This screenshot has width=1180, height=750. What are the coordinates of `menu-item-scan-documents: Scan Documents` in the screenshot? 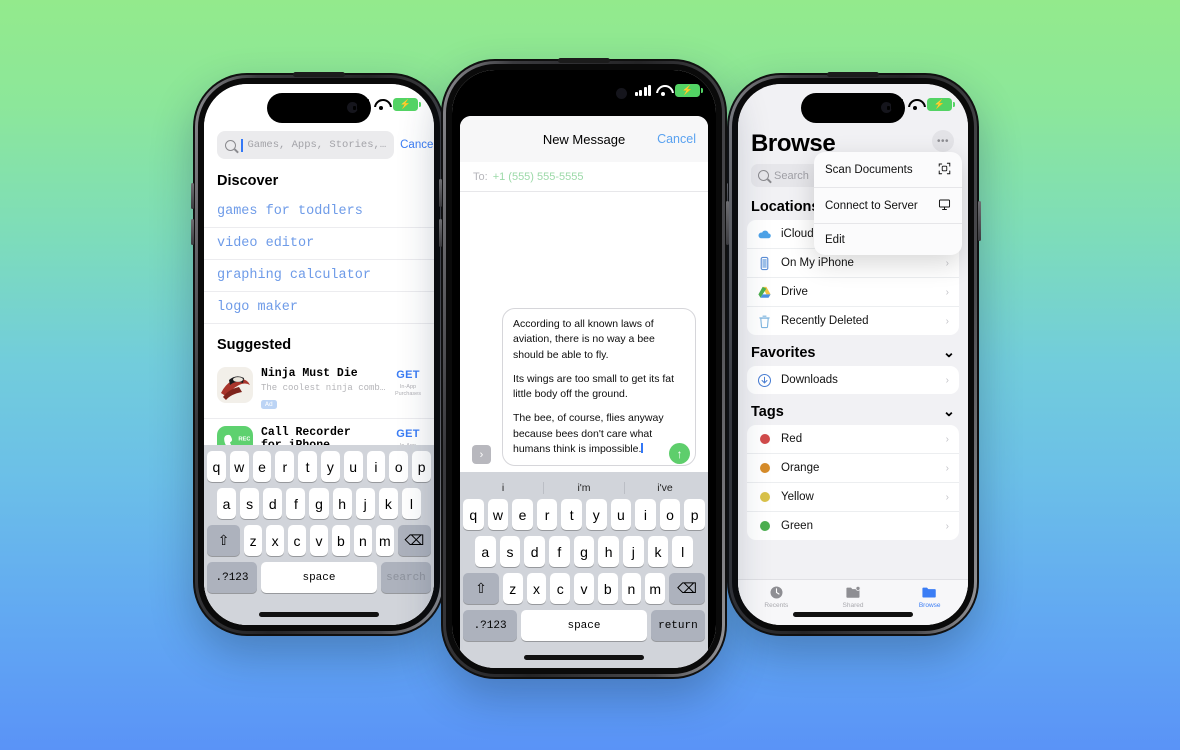 It's located at (888, 170).